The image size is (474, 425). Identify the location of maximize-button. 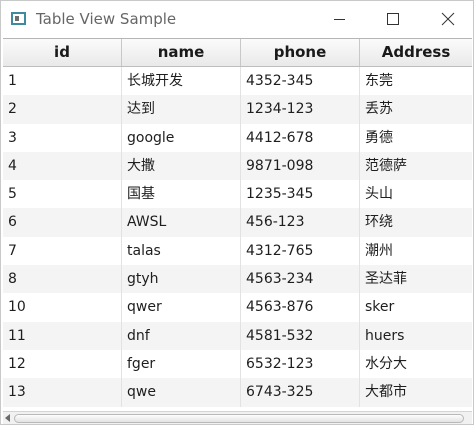
(393, 19).